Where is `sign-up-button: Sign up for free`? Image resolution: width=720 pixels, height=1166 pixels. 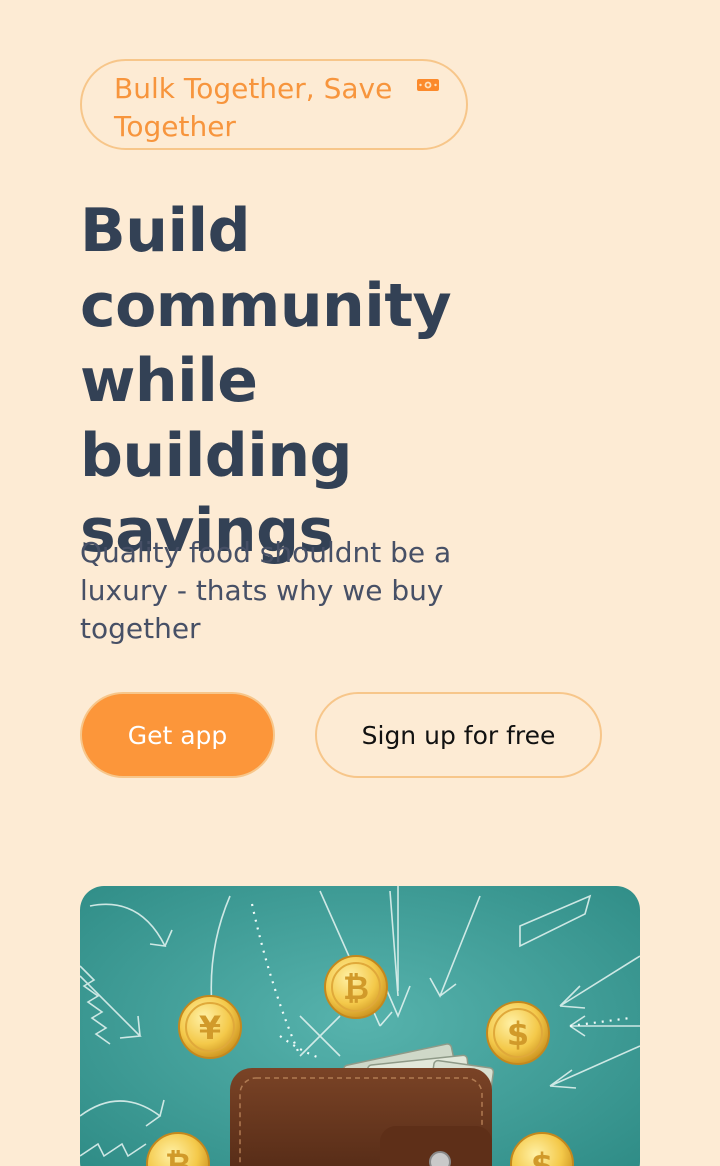 sign-up-button: Sign up for free is located at coordinates (458, 735).